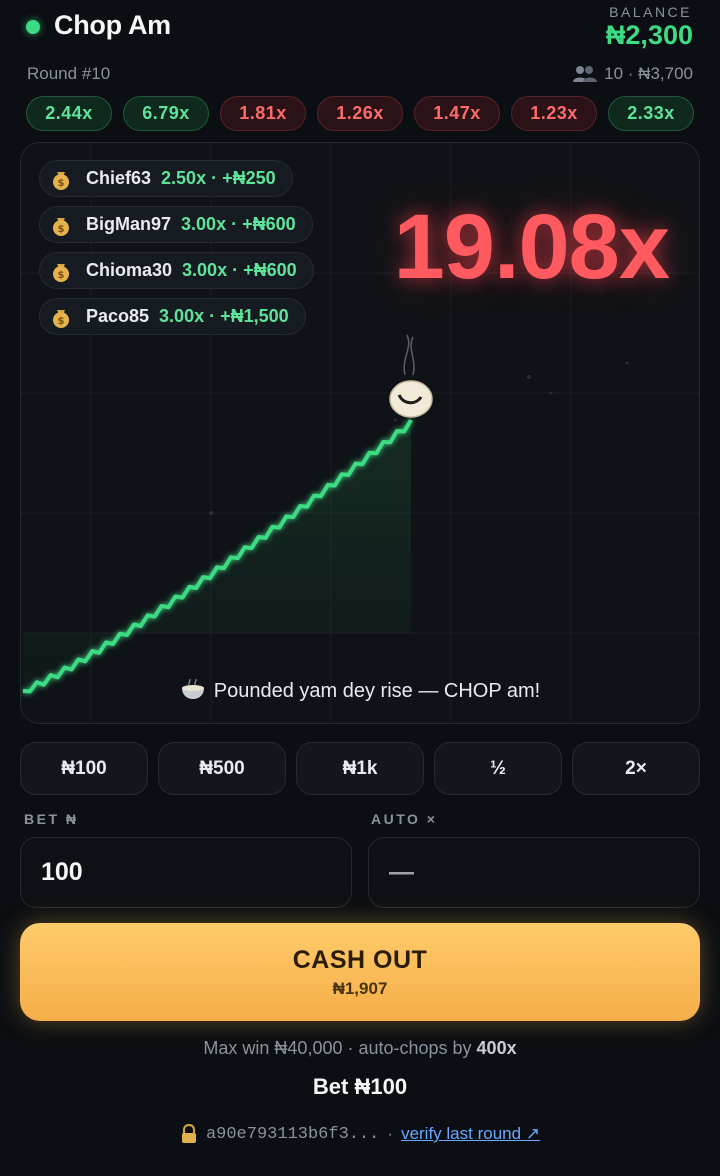 The image size is (720, 1176). Describe the element at coordinates (554, 113) in the screenshot. I see `history-pill: 1.23x` at that location.